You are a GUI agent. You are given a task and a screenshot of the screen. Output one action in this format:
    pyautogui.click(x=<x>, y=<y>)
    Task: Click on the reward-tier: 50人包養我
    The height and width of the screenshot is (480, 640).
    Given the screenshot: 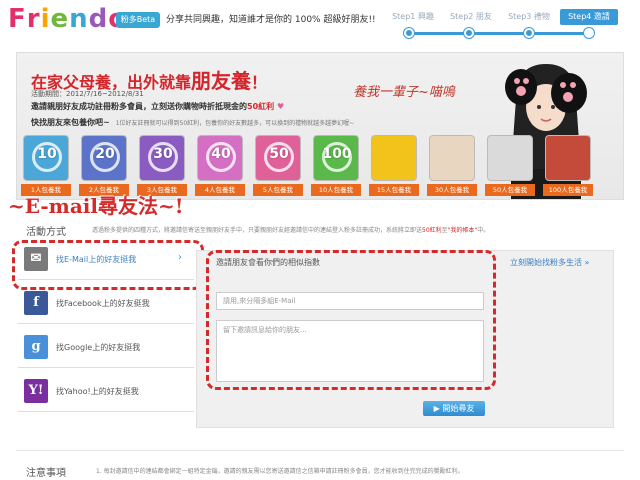 What is the action you would take?
    pyautogui.click(x=510, y=167)
    